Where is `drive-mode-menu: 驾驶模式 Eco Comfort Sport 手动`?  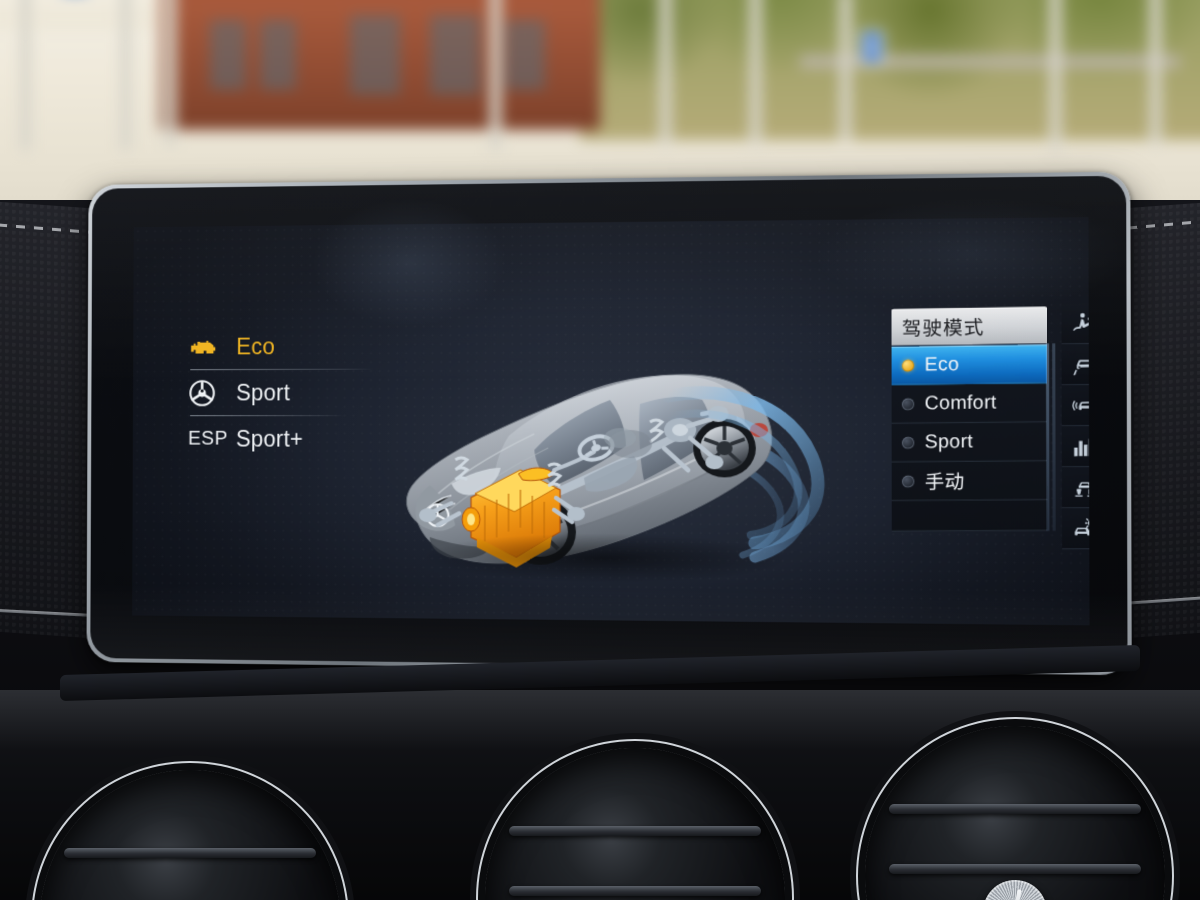 drive-mode-menu: 驾驶模式 Eco Comfort Sport 手动 is located at coordinates (973, 419).